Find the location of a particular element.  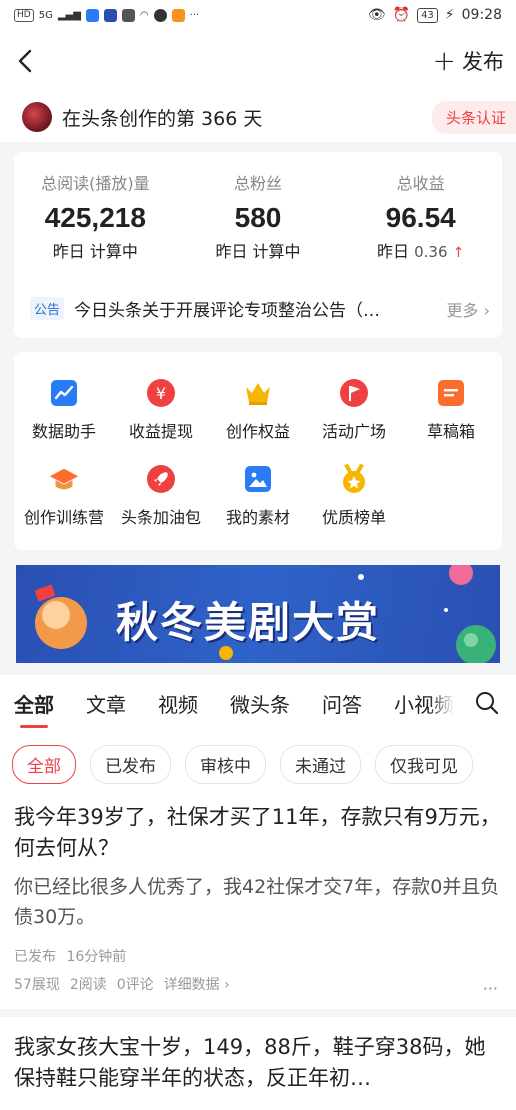

tool-draft-box: 草稿箱 is located at coordinates (451, 410).